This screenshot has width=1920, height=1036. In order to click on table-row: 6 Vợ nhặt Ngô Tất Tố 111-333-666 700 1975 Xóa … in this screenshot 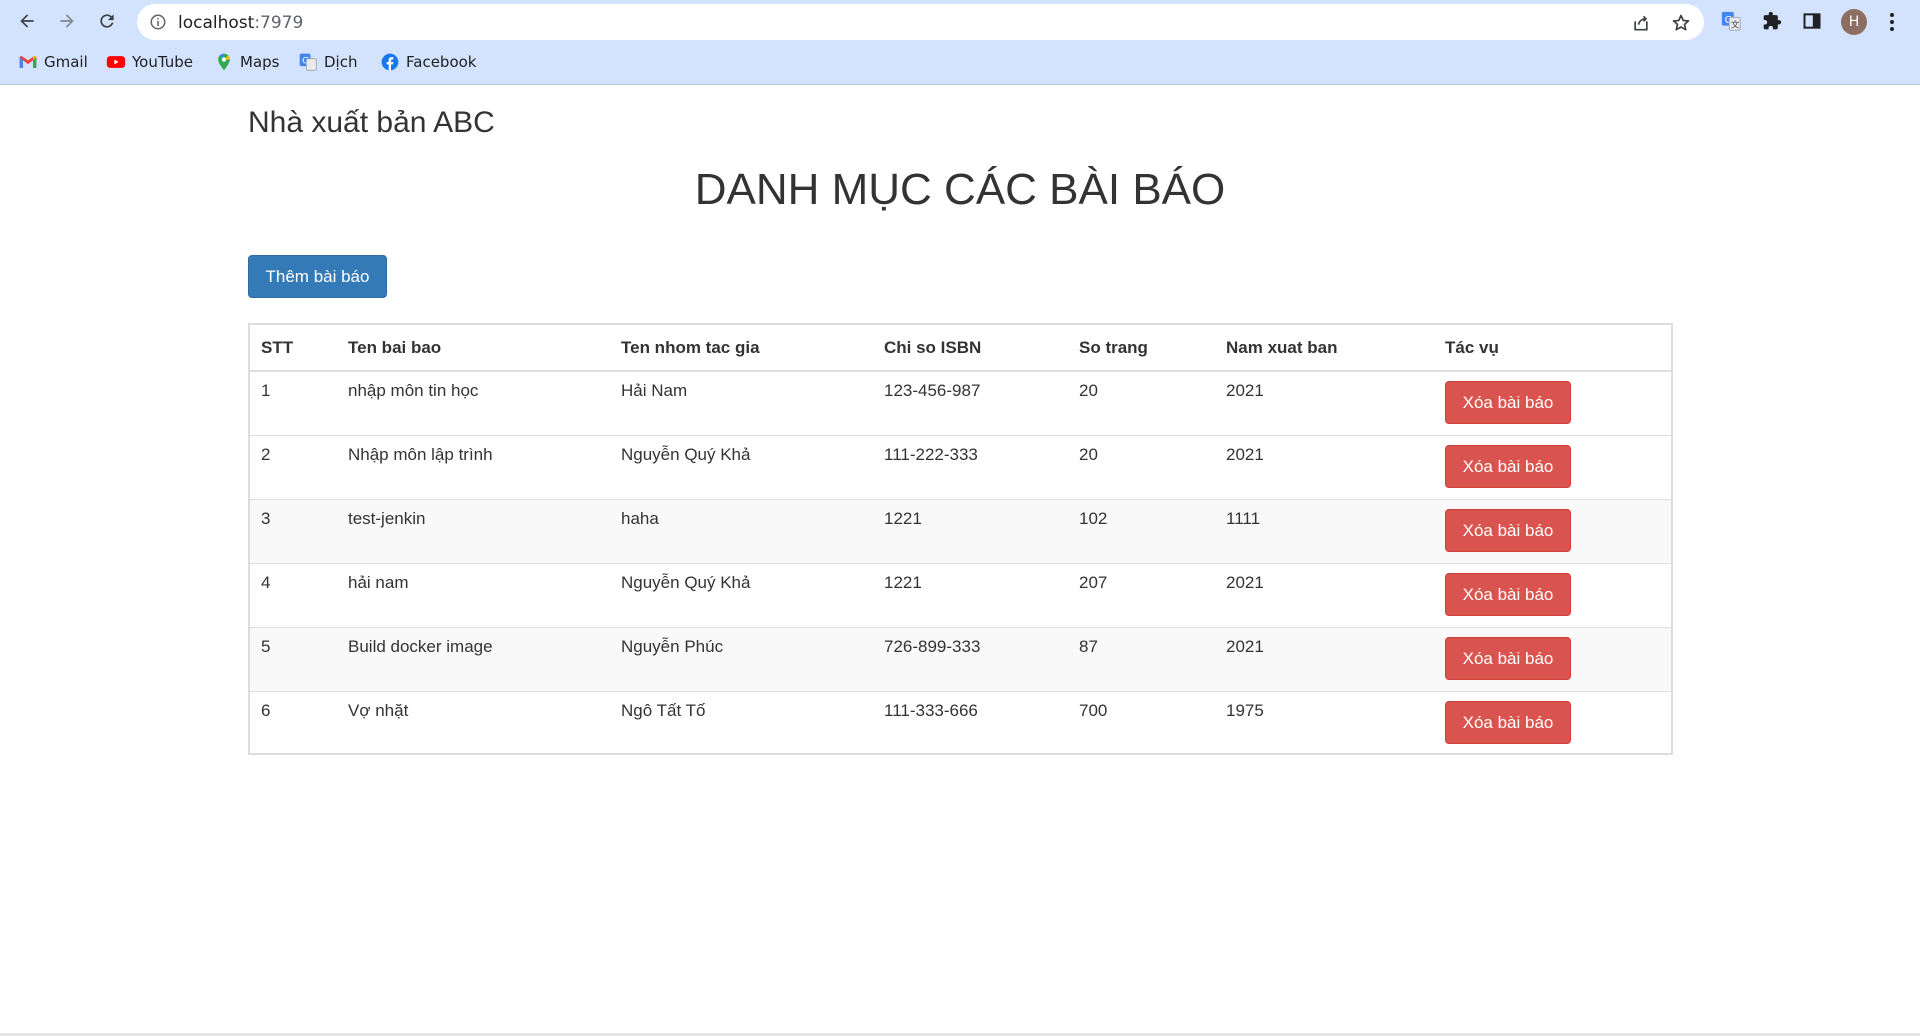, I will do `click(960, 723)`.